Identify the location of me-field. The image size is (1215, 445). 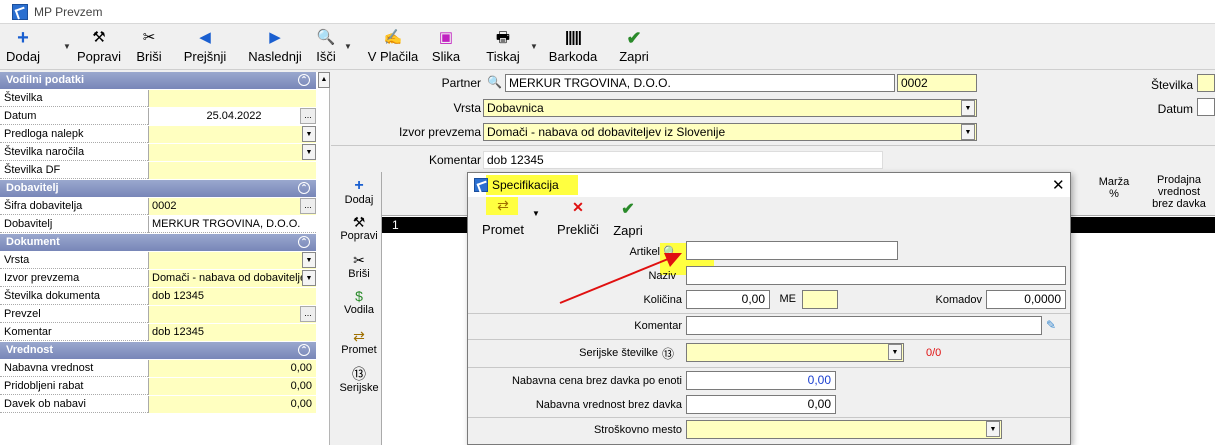
(820, 299).